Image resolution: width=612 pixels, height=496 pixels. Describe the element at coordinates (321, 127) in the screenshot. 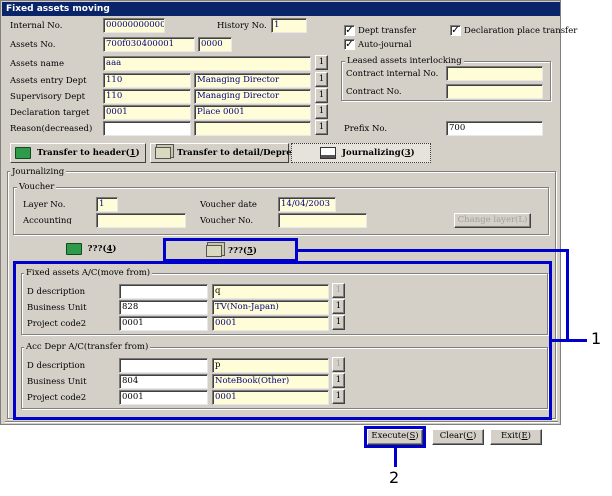

I see `reason-lookup-button: 1` at that location.